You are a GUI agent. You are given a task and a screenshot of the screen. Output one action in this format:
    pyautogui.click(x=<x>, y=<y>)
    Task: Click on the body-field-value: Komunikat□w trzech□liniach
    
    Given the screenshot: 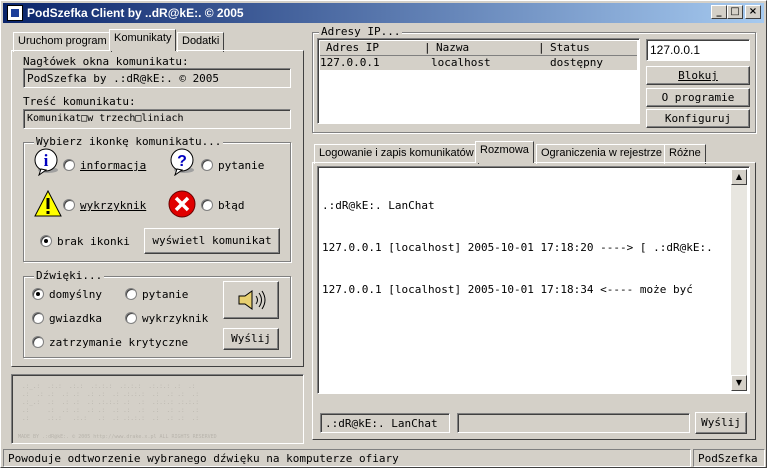 What is the action you would take?
    pyautogui.click(x=105, y=118)
    